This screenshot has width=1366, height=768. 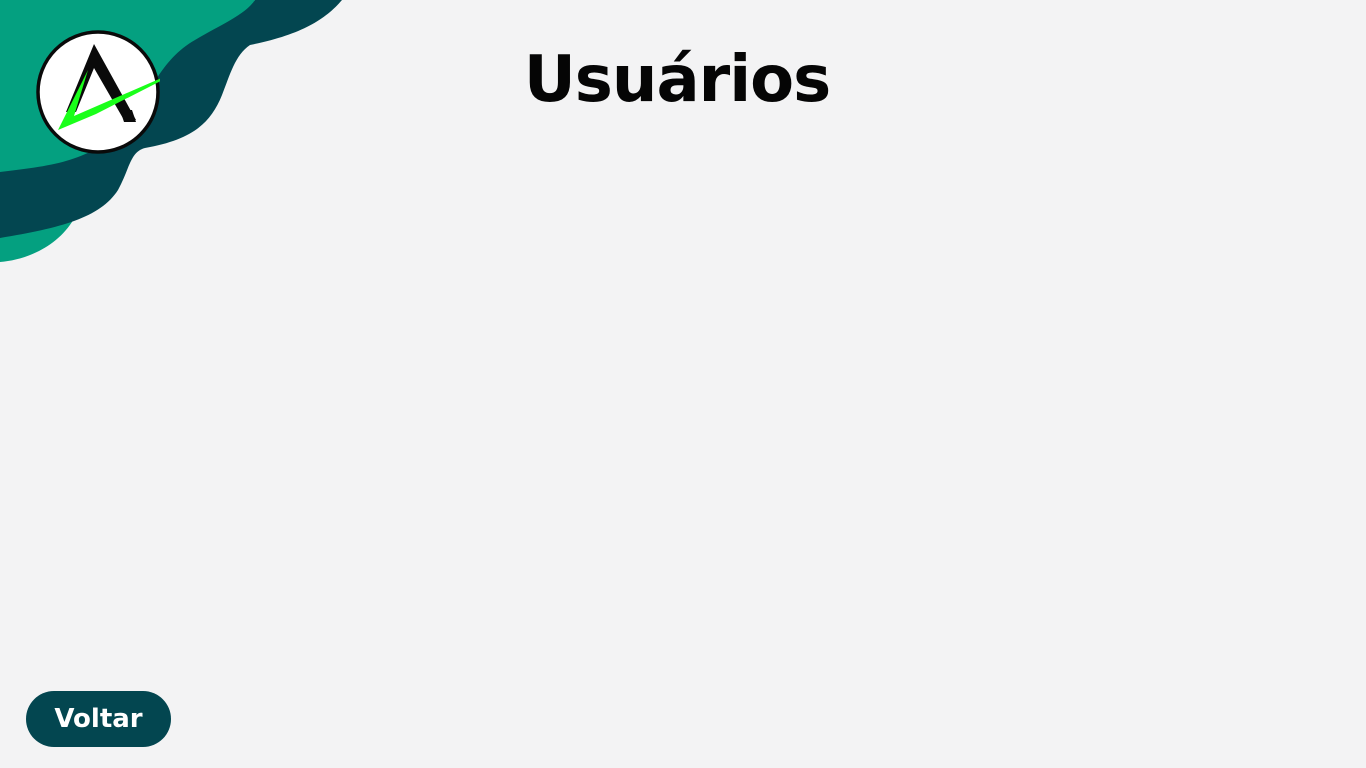 What do you see at coordinates (98, 719) in the screenshot?
I see `back-button: Voltar` at bounding box center [98, 719].